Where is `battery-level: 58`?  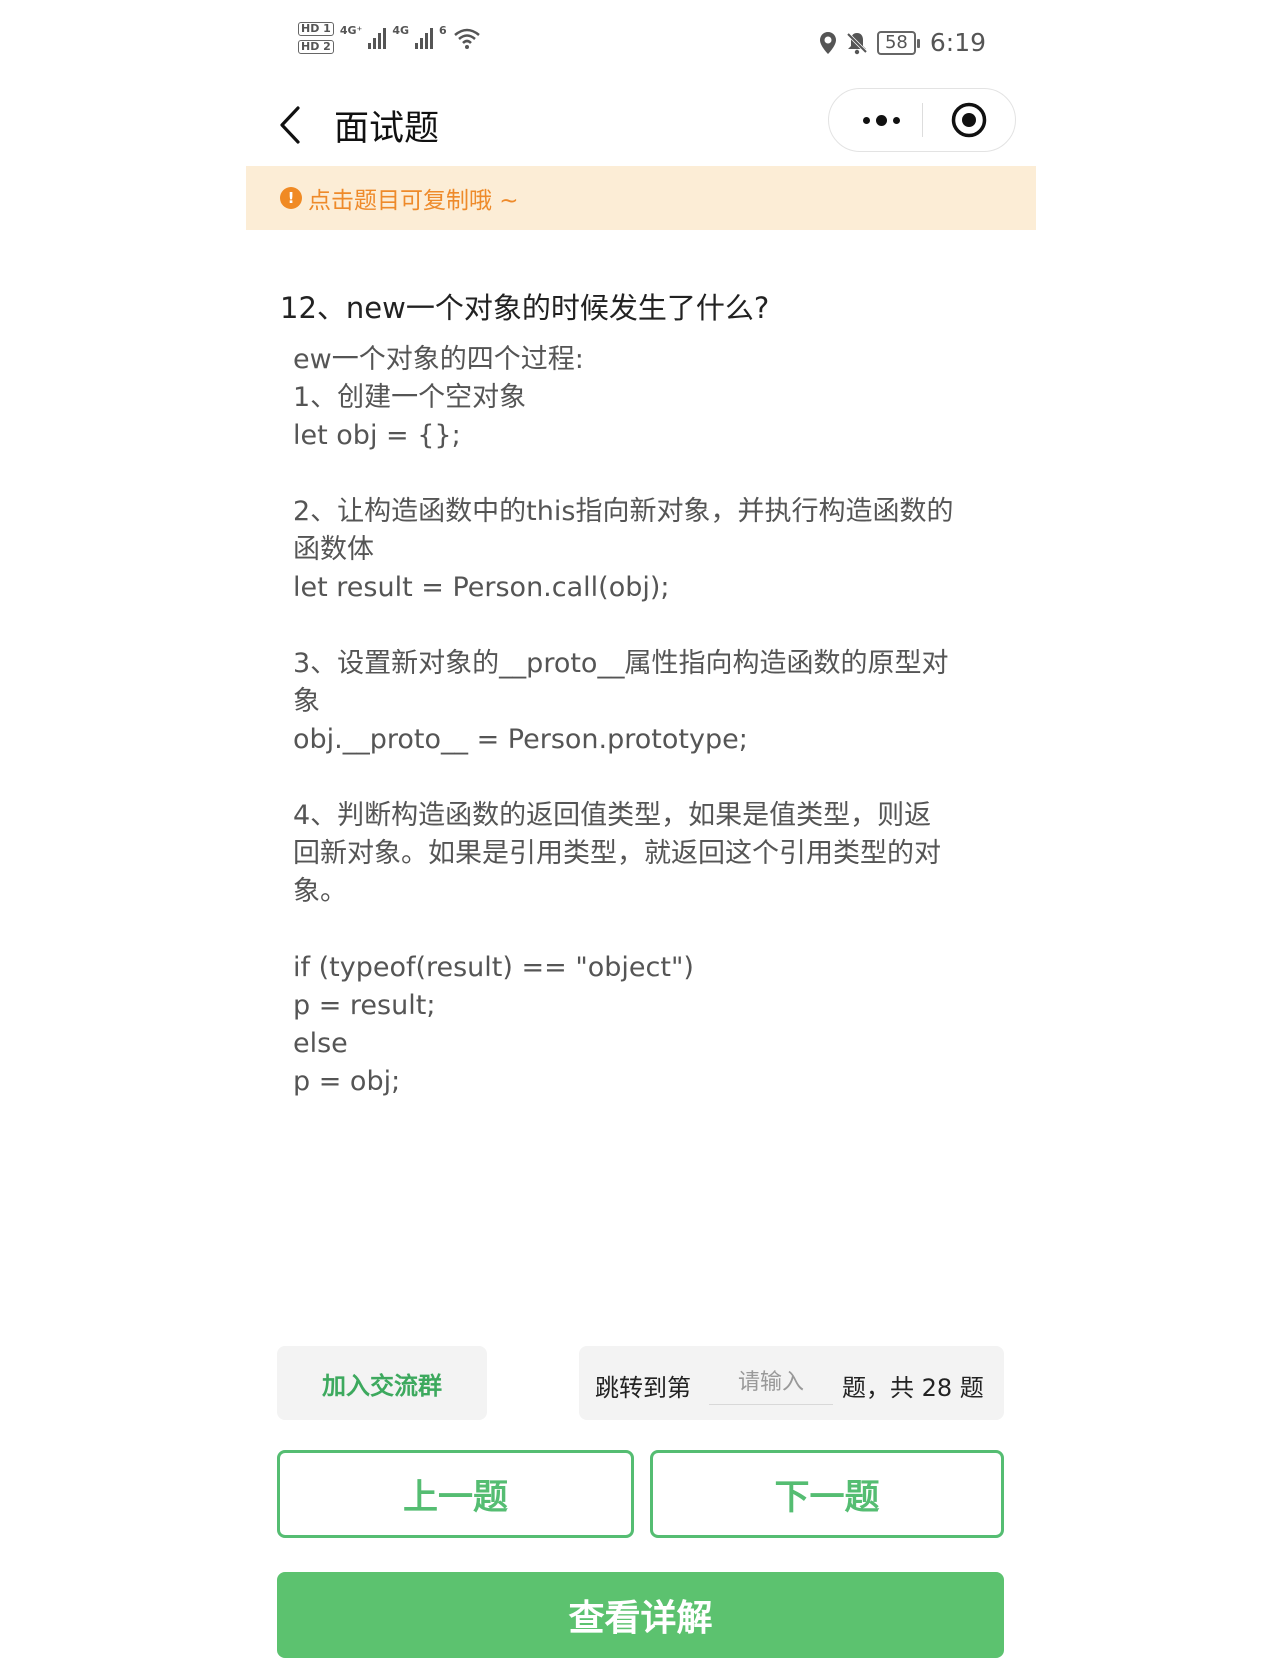
battery-level: 58 is located at coordinates (898, 42).